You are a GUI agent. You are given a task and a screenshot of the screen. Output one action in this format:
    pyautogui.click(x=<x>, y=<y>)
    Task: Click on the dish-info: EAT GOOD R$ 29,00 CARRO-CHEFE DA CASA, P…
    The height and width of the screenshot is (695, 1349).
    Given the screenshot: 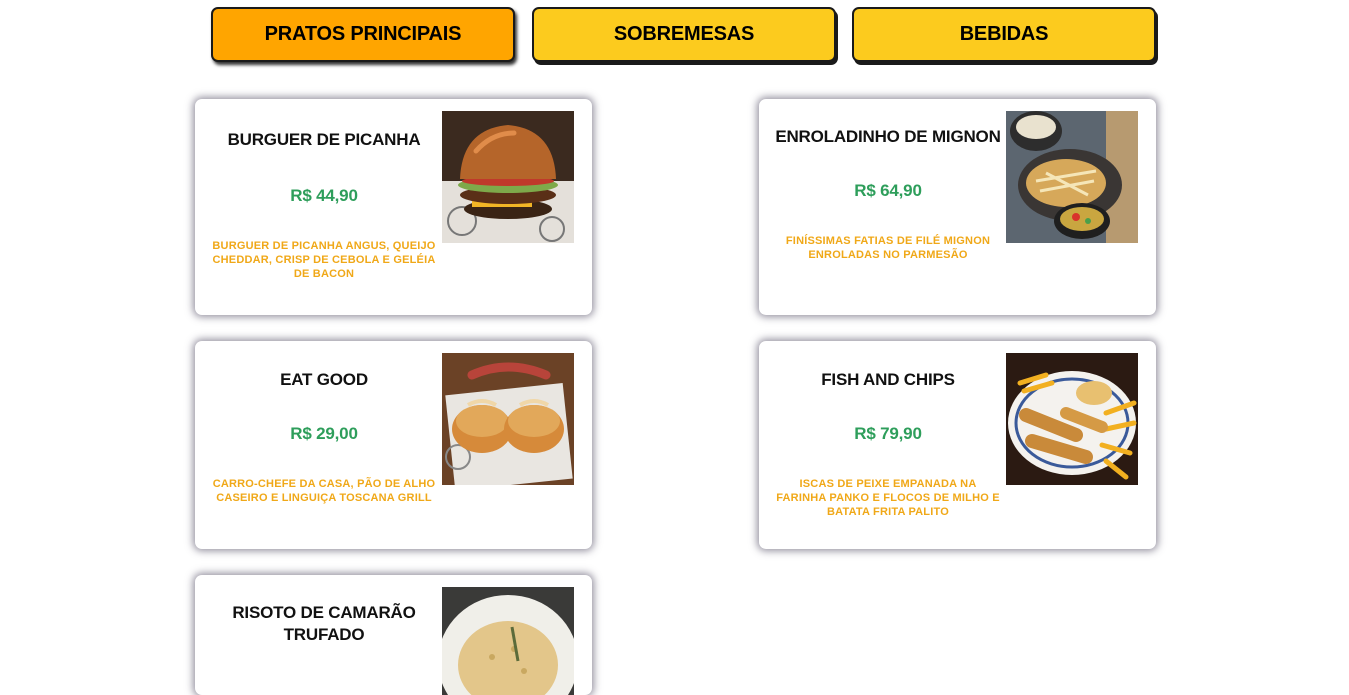 What is the action you would take?
    pyautogui.click(x=324, y=445)
    